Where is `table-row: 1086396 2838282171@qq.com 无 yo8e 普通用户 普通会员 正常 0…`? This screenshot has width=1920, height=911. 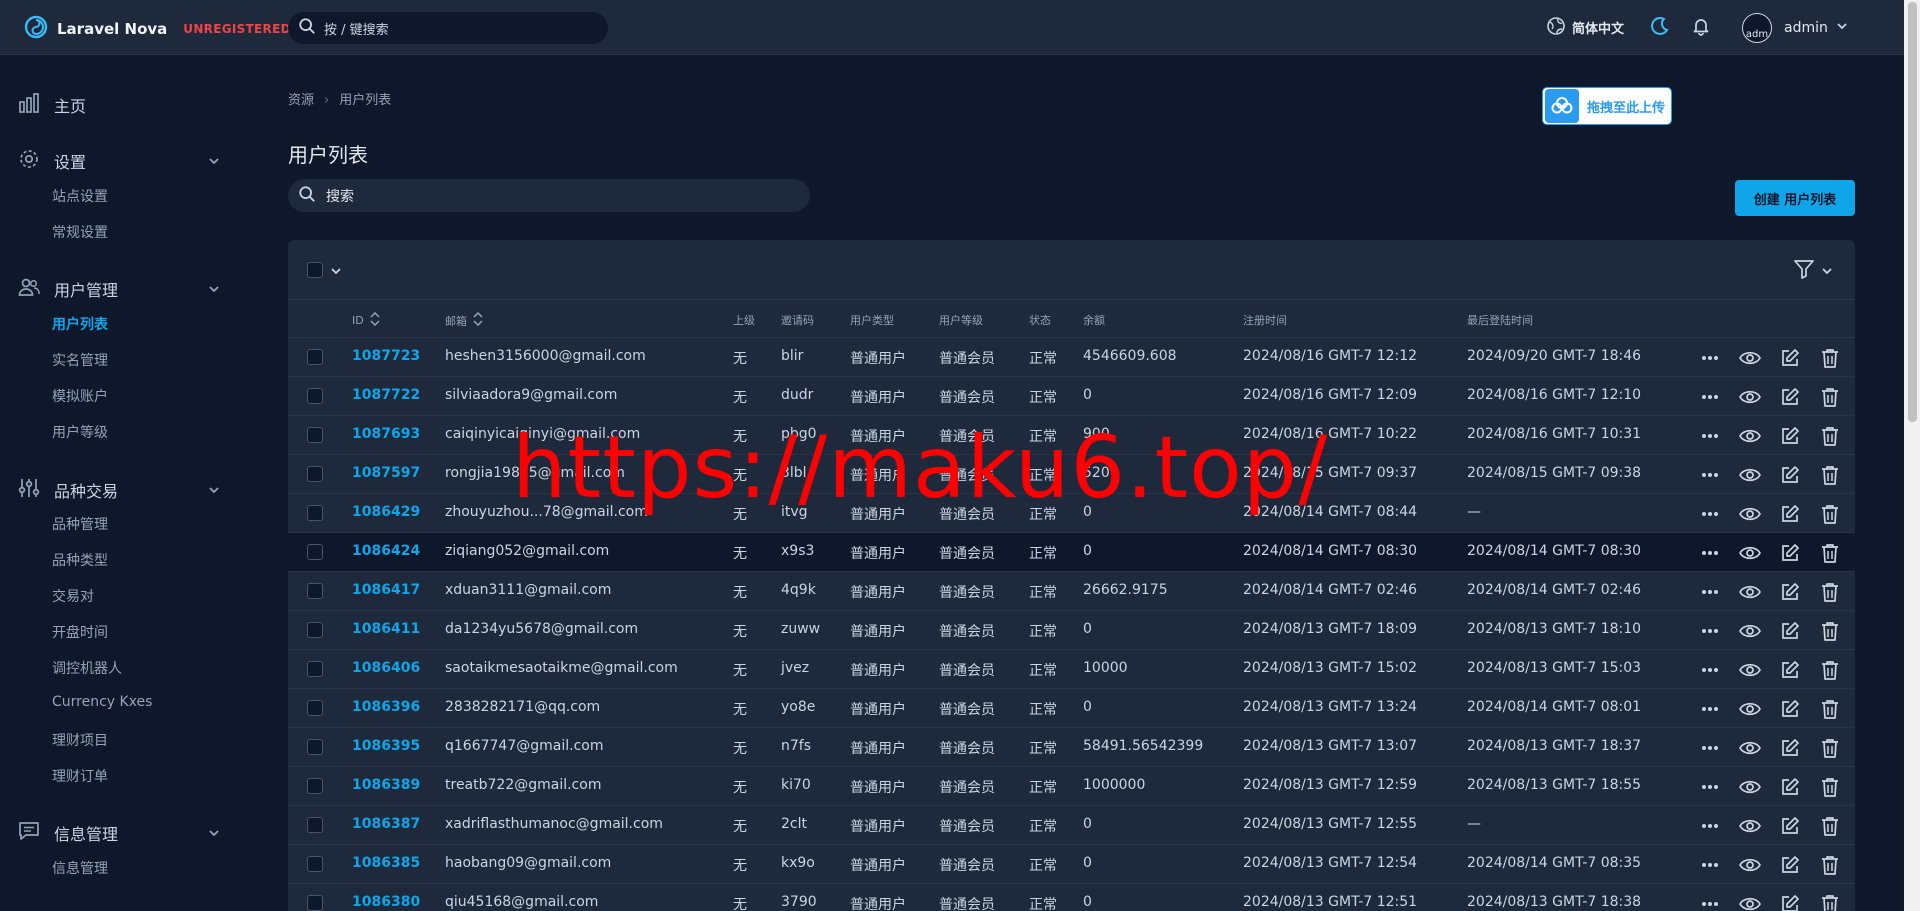 table-row: 1086396 2838282171@qq.com 无 yo8e 普通用户 普通会员 正常 0… is located at coordinates (1071, 708).